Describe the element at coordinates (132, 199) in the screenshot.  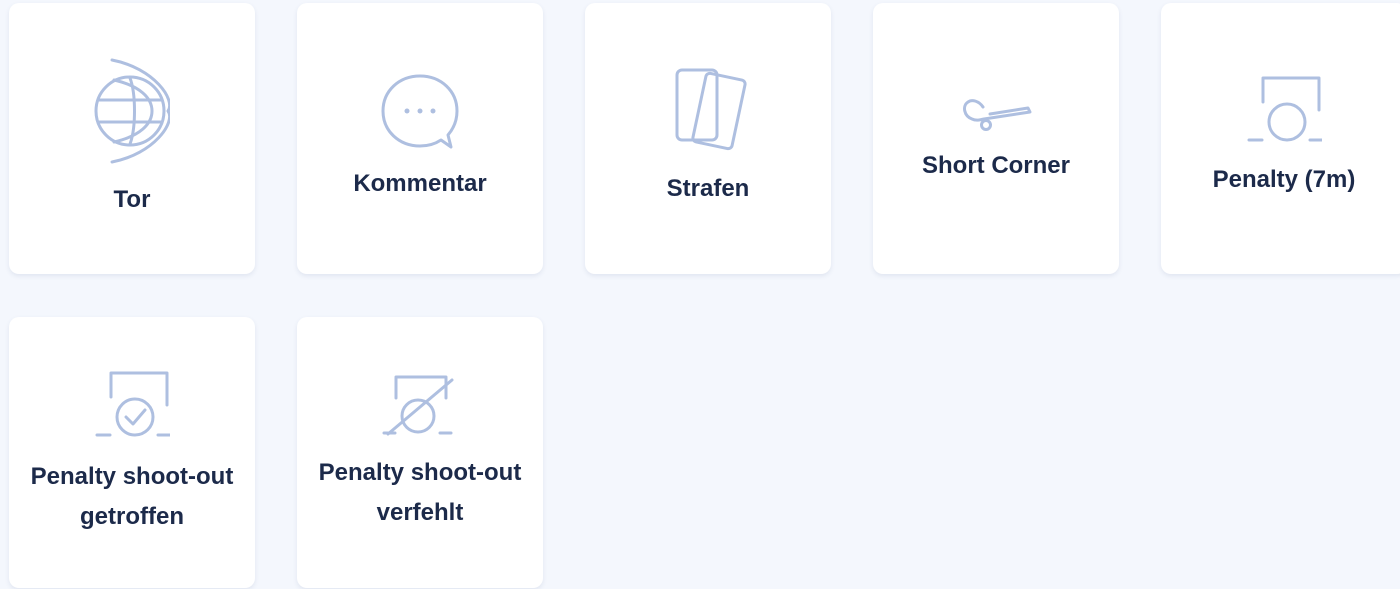
I see `goal-label: Tor` at that location.